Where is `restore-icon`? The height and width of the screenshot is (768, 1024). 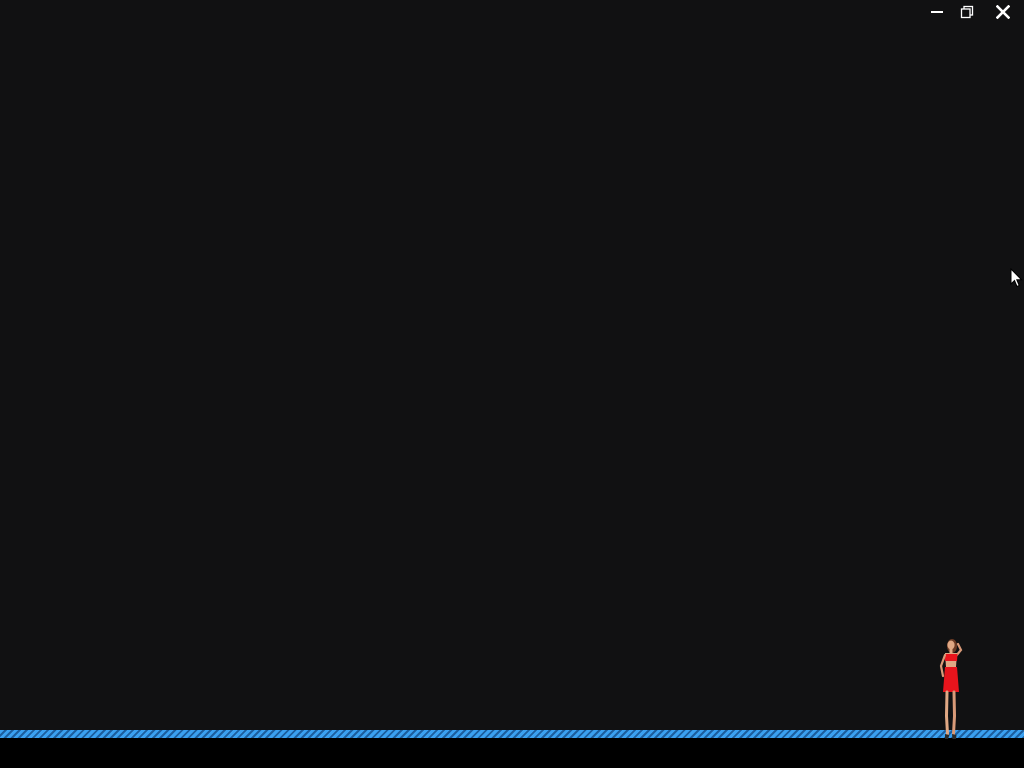
restore-icon is located at coordinates (967, 12).